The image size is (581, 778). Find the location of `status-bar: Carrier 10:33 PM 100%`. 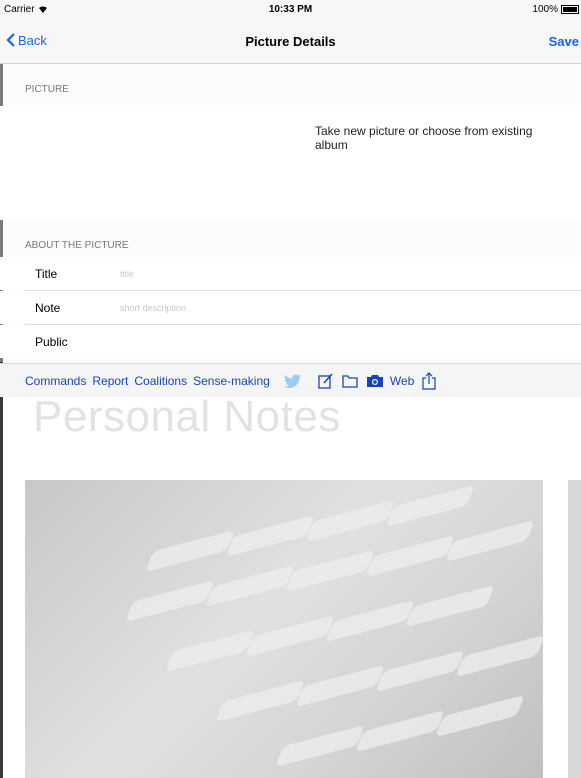

status-bar: Carrier 10:33 PM 100% is located at coordinates (290, 10).